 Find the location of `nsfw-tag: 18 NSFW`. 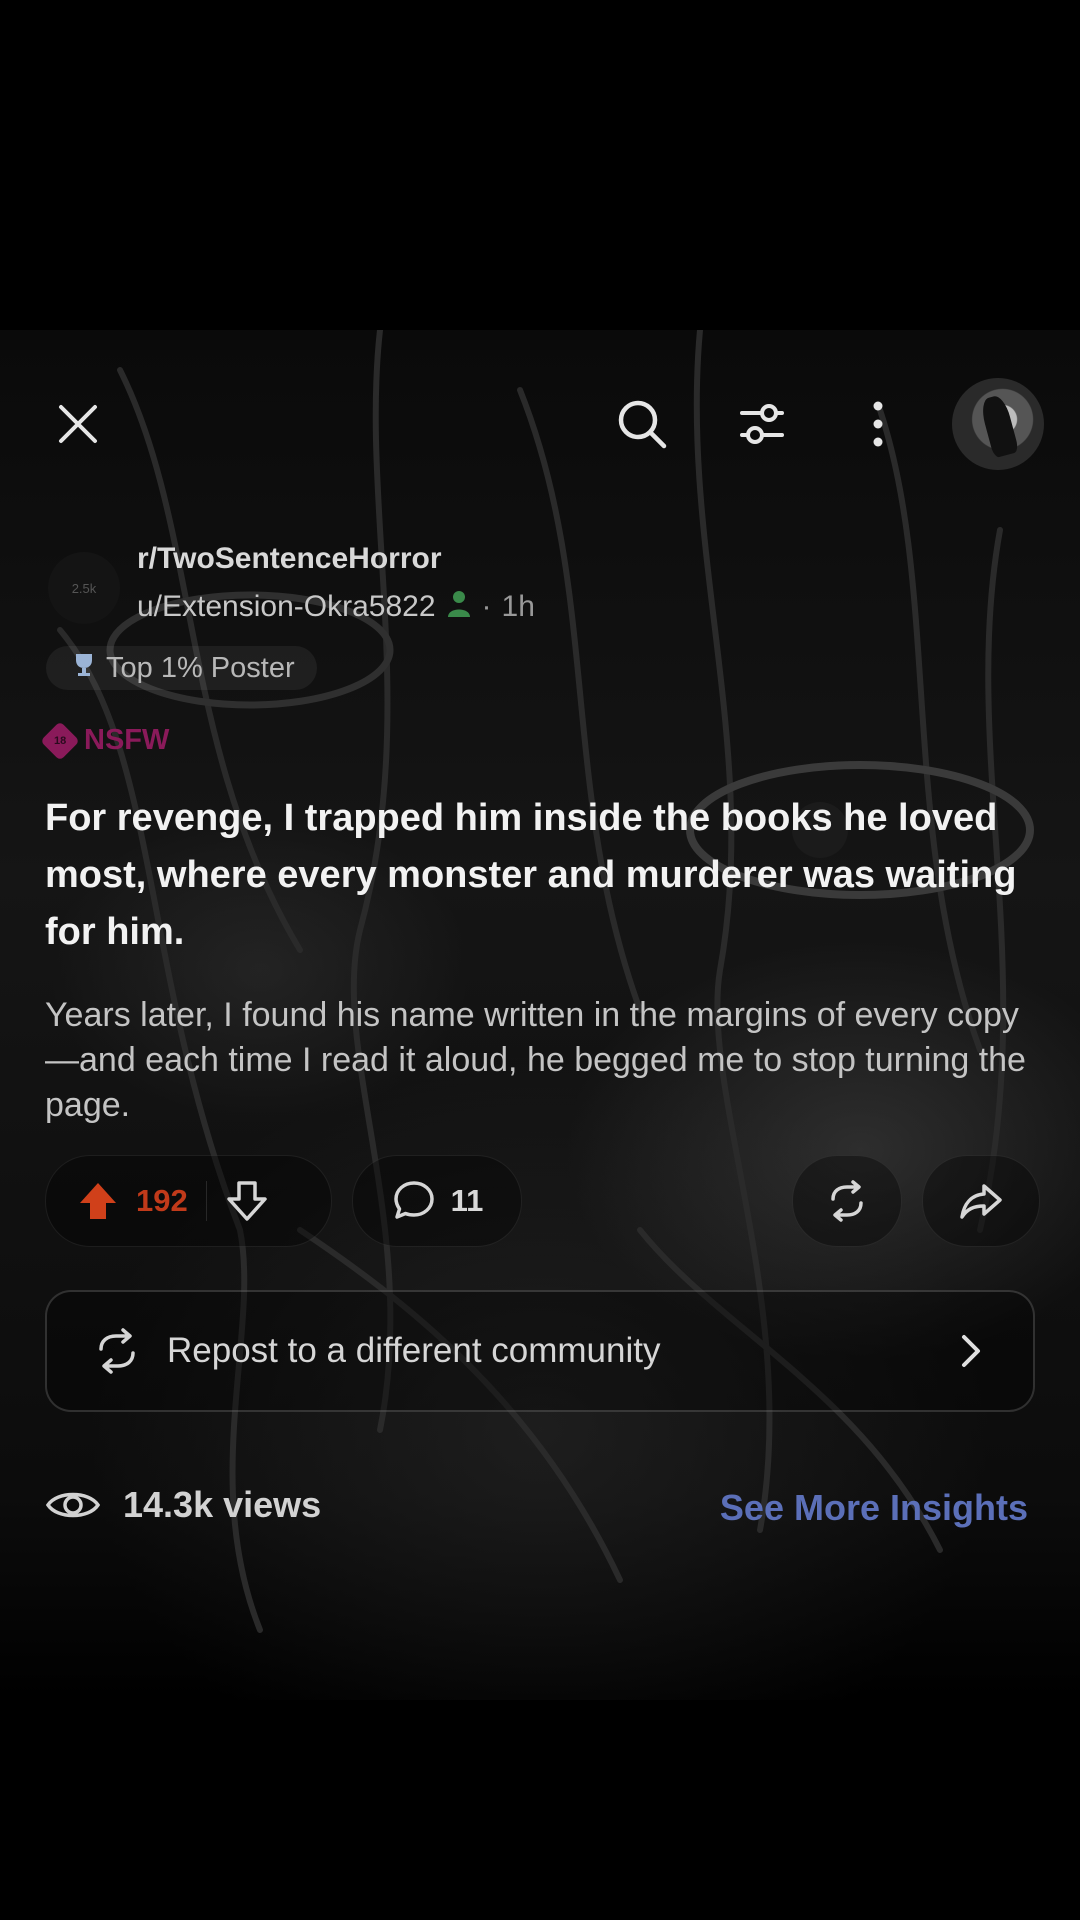

nsfw-tag: 18 NSFW is located at coordinates (105, 740).